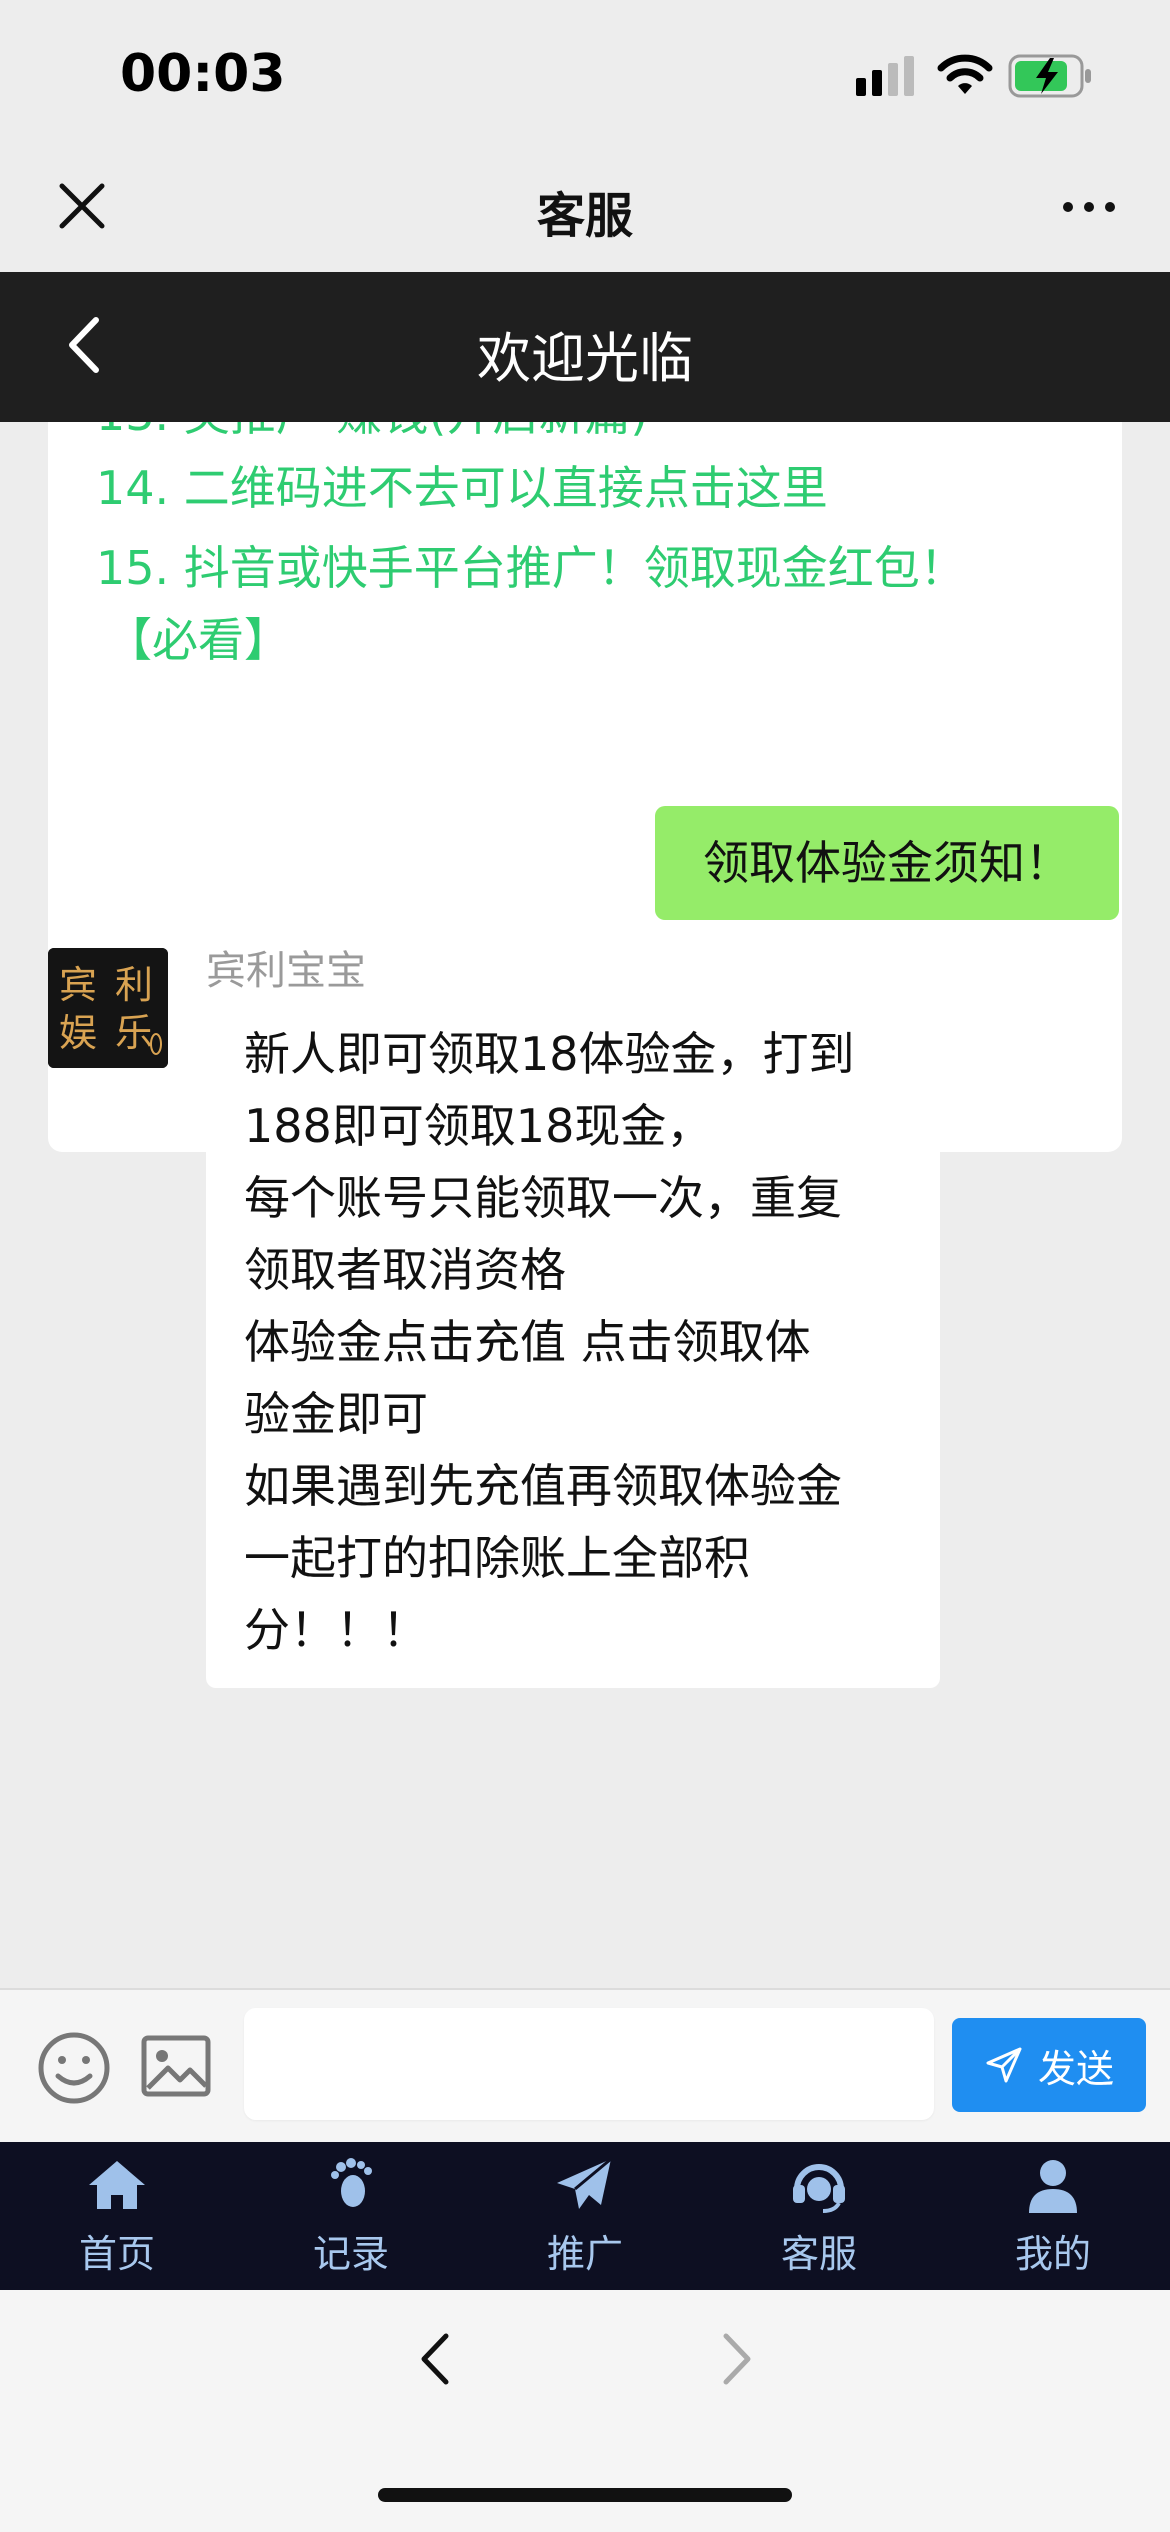  Describe the element at coordinates (819, 2216) in the screenshot. I see `tab-customer-service: 客服` at that location.